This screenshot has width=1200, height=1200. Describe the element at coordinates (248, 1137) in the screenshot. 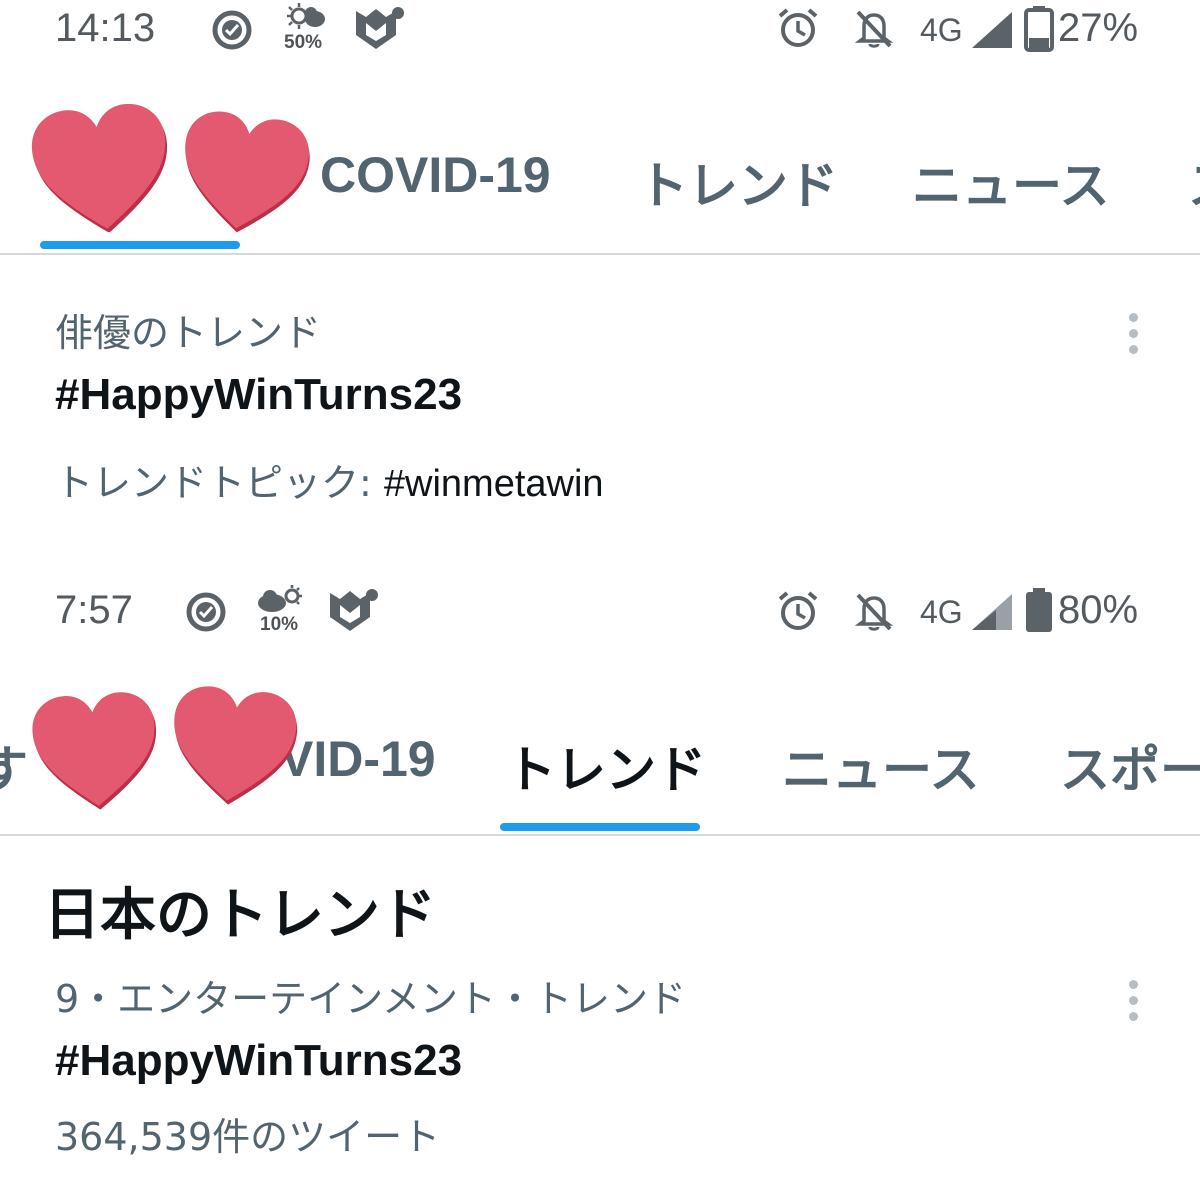

I see `tweet-count: 364,539件のツイート` at that location.